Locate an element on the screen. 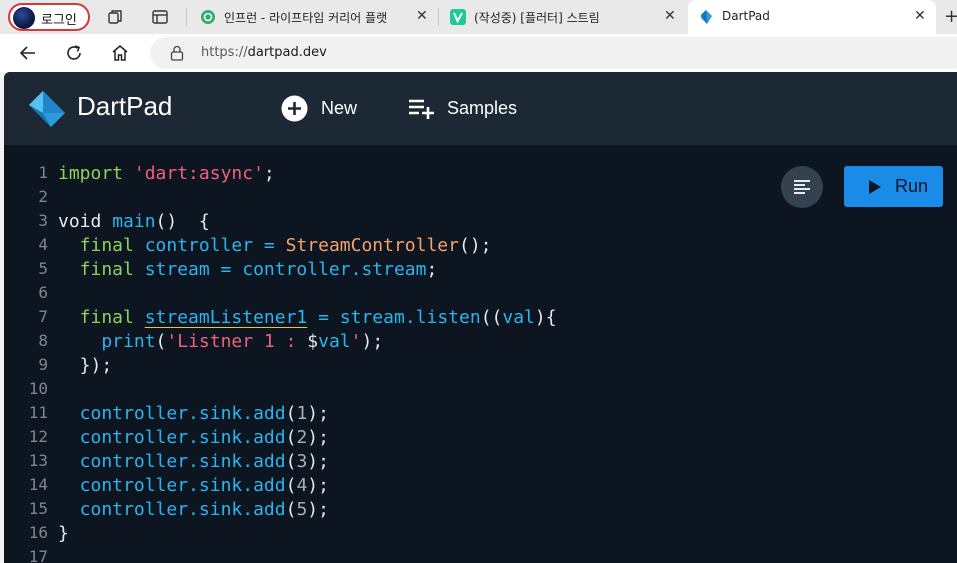 The height and width of the screenshot is (563, 957). keyword: void is located at coordinates (85, 221).